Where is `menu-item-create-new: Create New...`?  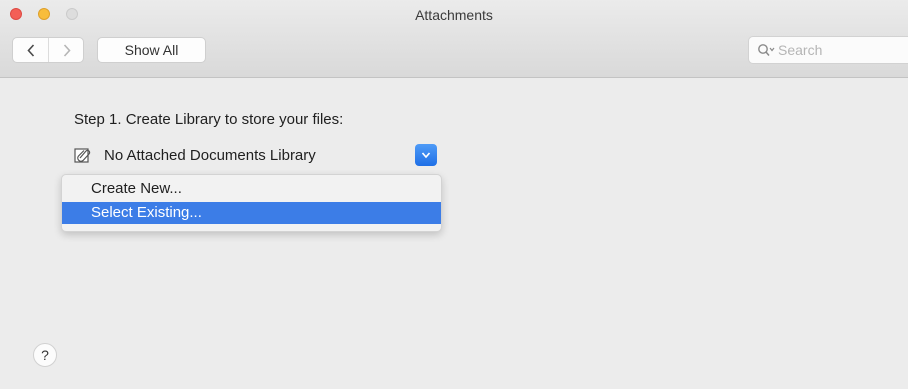
menu-item-create-new: Create New... is located at coordinates (251, 189).